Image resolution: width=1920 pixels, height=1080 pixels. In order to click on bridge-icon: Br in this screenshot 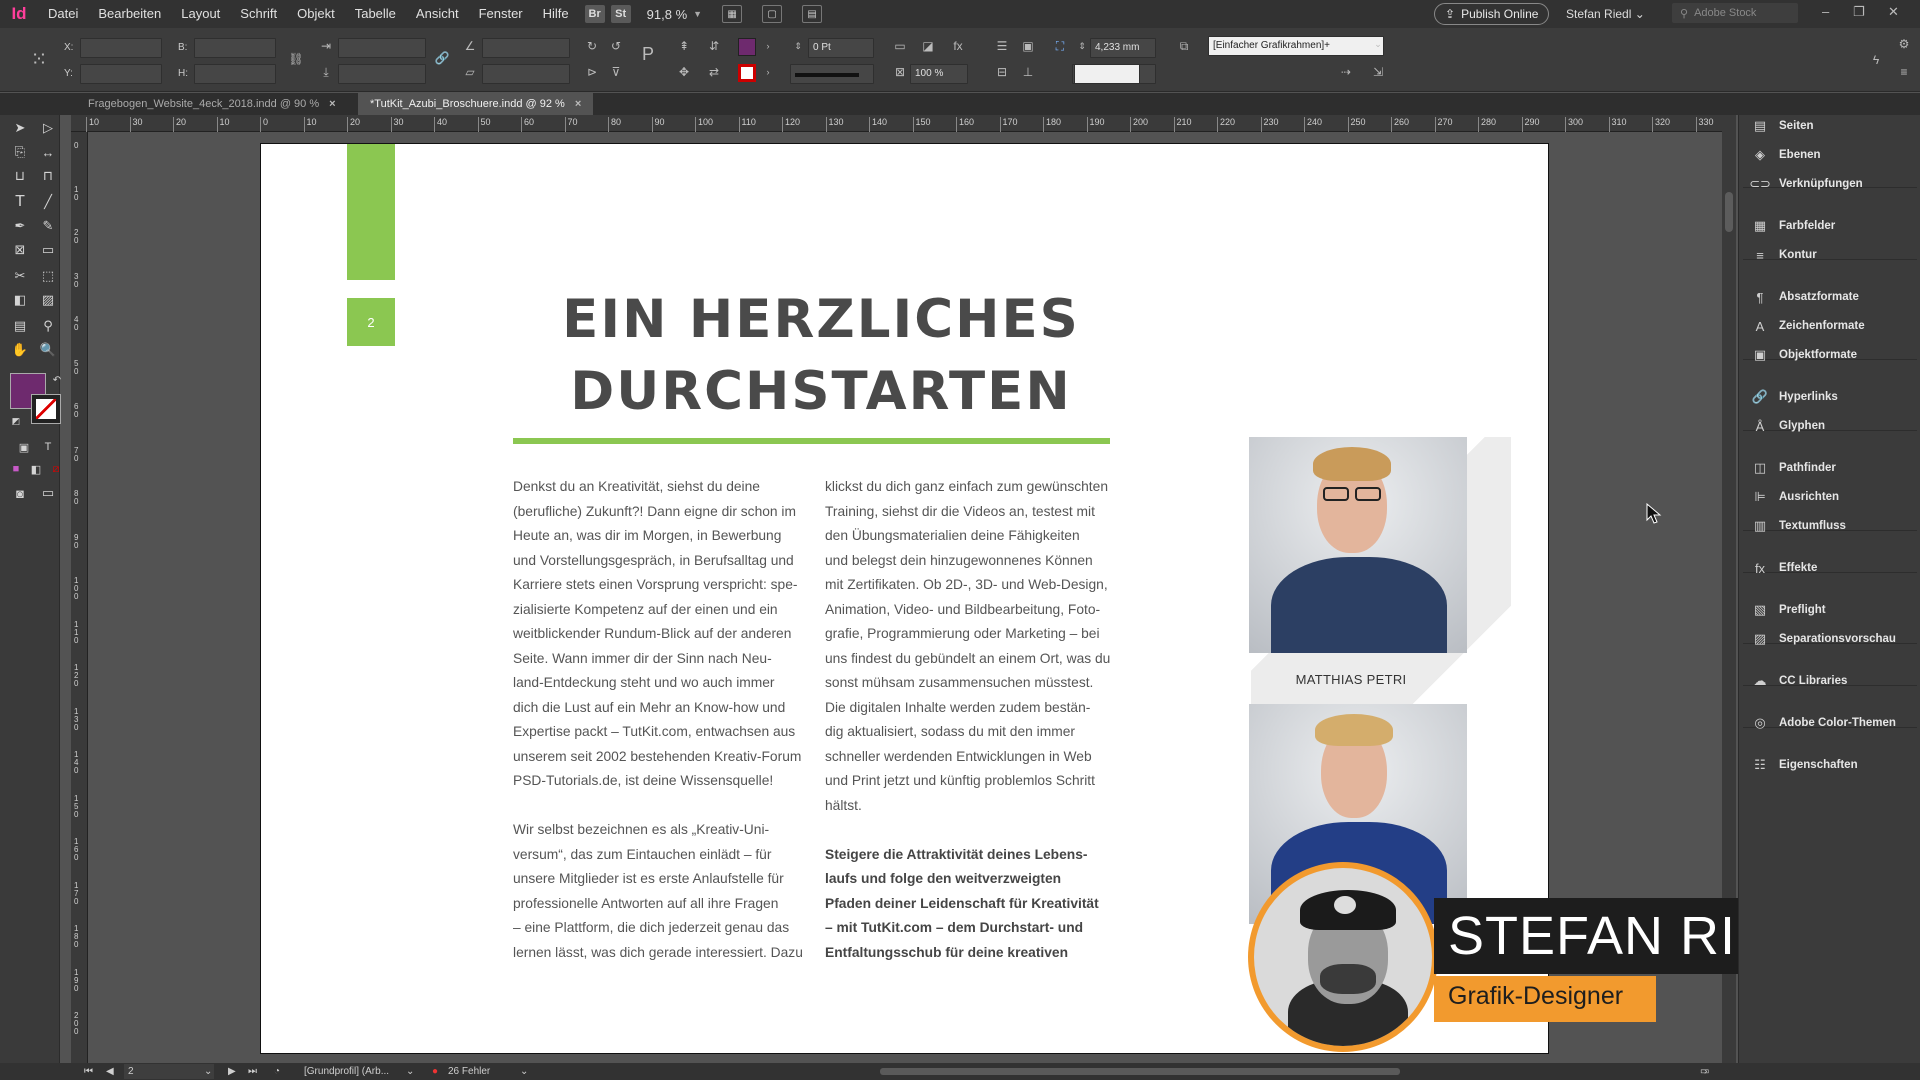, I will do `click(594, 14)`.